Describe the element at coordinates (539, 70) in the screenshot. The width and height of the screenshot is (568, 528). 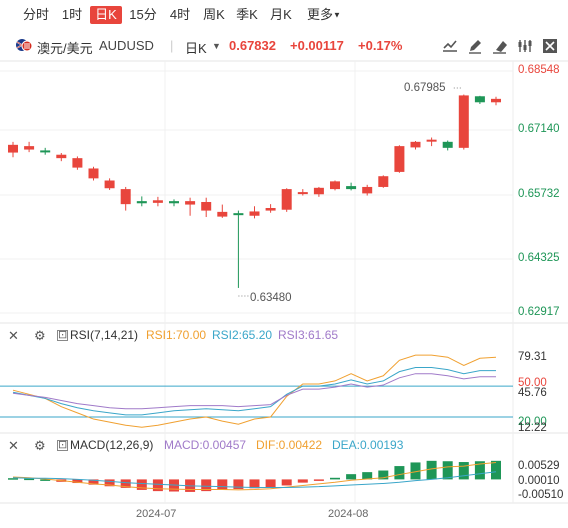
I see `price-axis-label: 0.68548` at that location.